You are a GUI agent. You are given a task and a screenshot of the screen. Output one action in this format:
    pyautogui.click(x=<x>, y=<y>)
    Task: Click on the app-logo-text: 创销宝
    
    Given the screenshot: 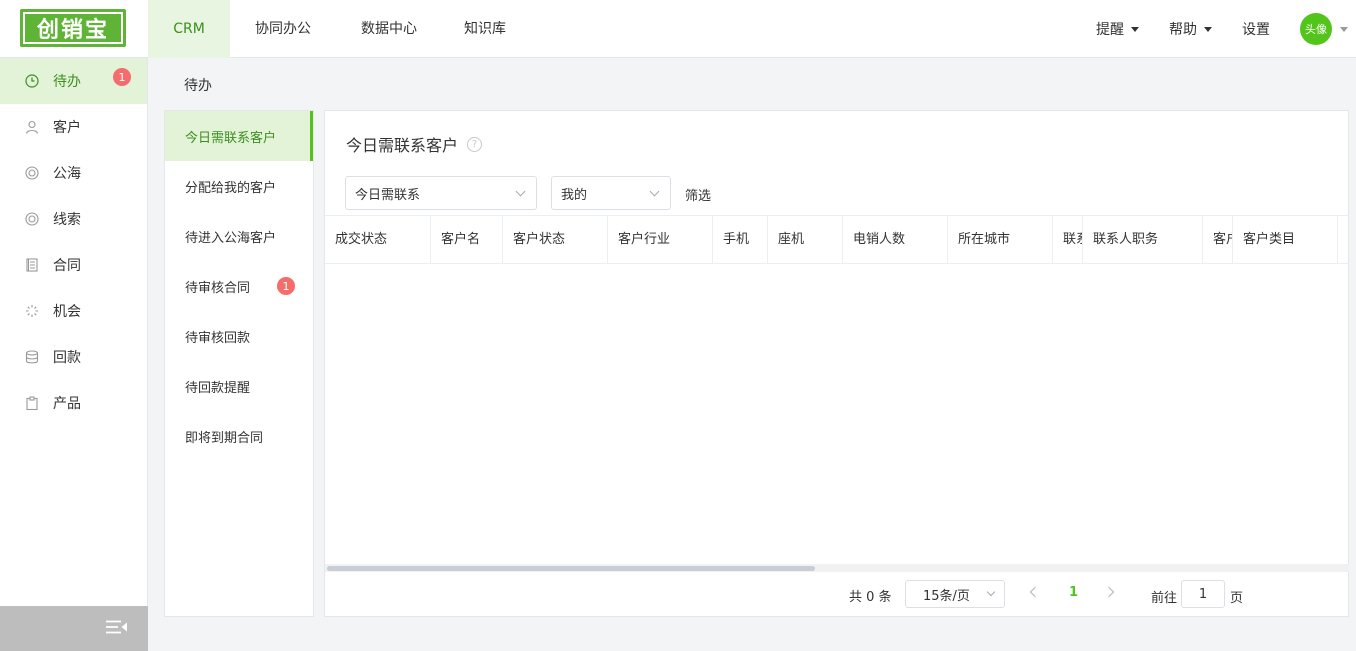 What is the action you would take?
    pyautogui.click(x=73, y=28)
    